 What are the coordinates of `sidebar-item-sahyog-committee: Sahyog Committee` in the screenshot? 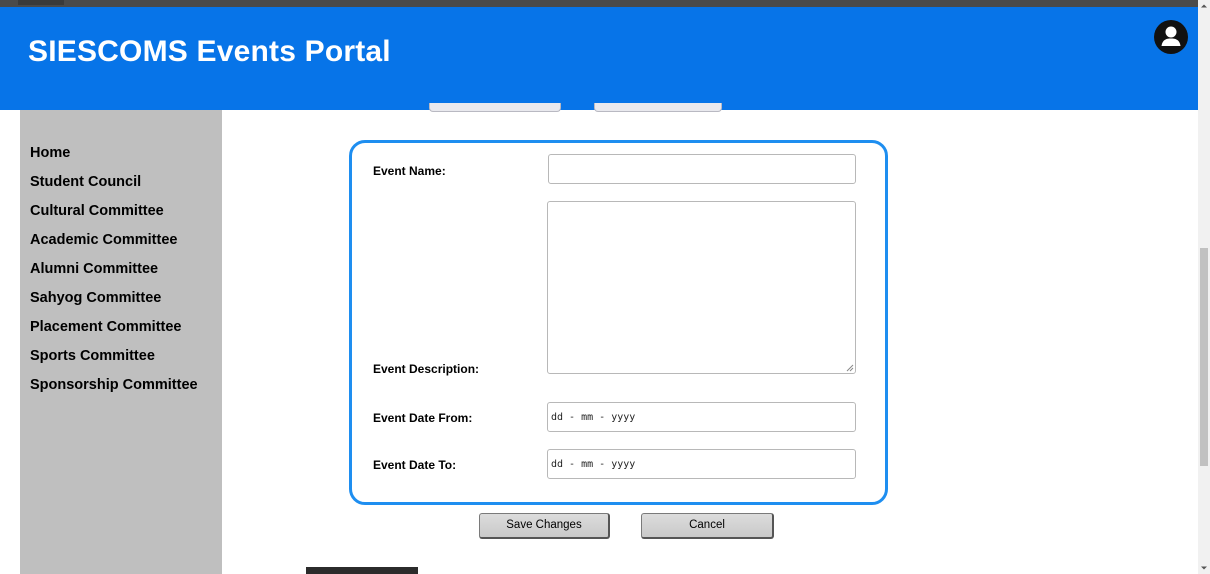 It's located at (95, 298).